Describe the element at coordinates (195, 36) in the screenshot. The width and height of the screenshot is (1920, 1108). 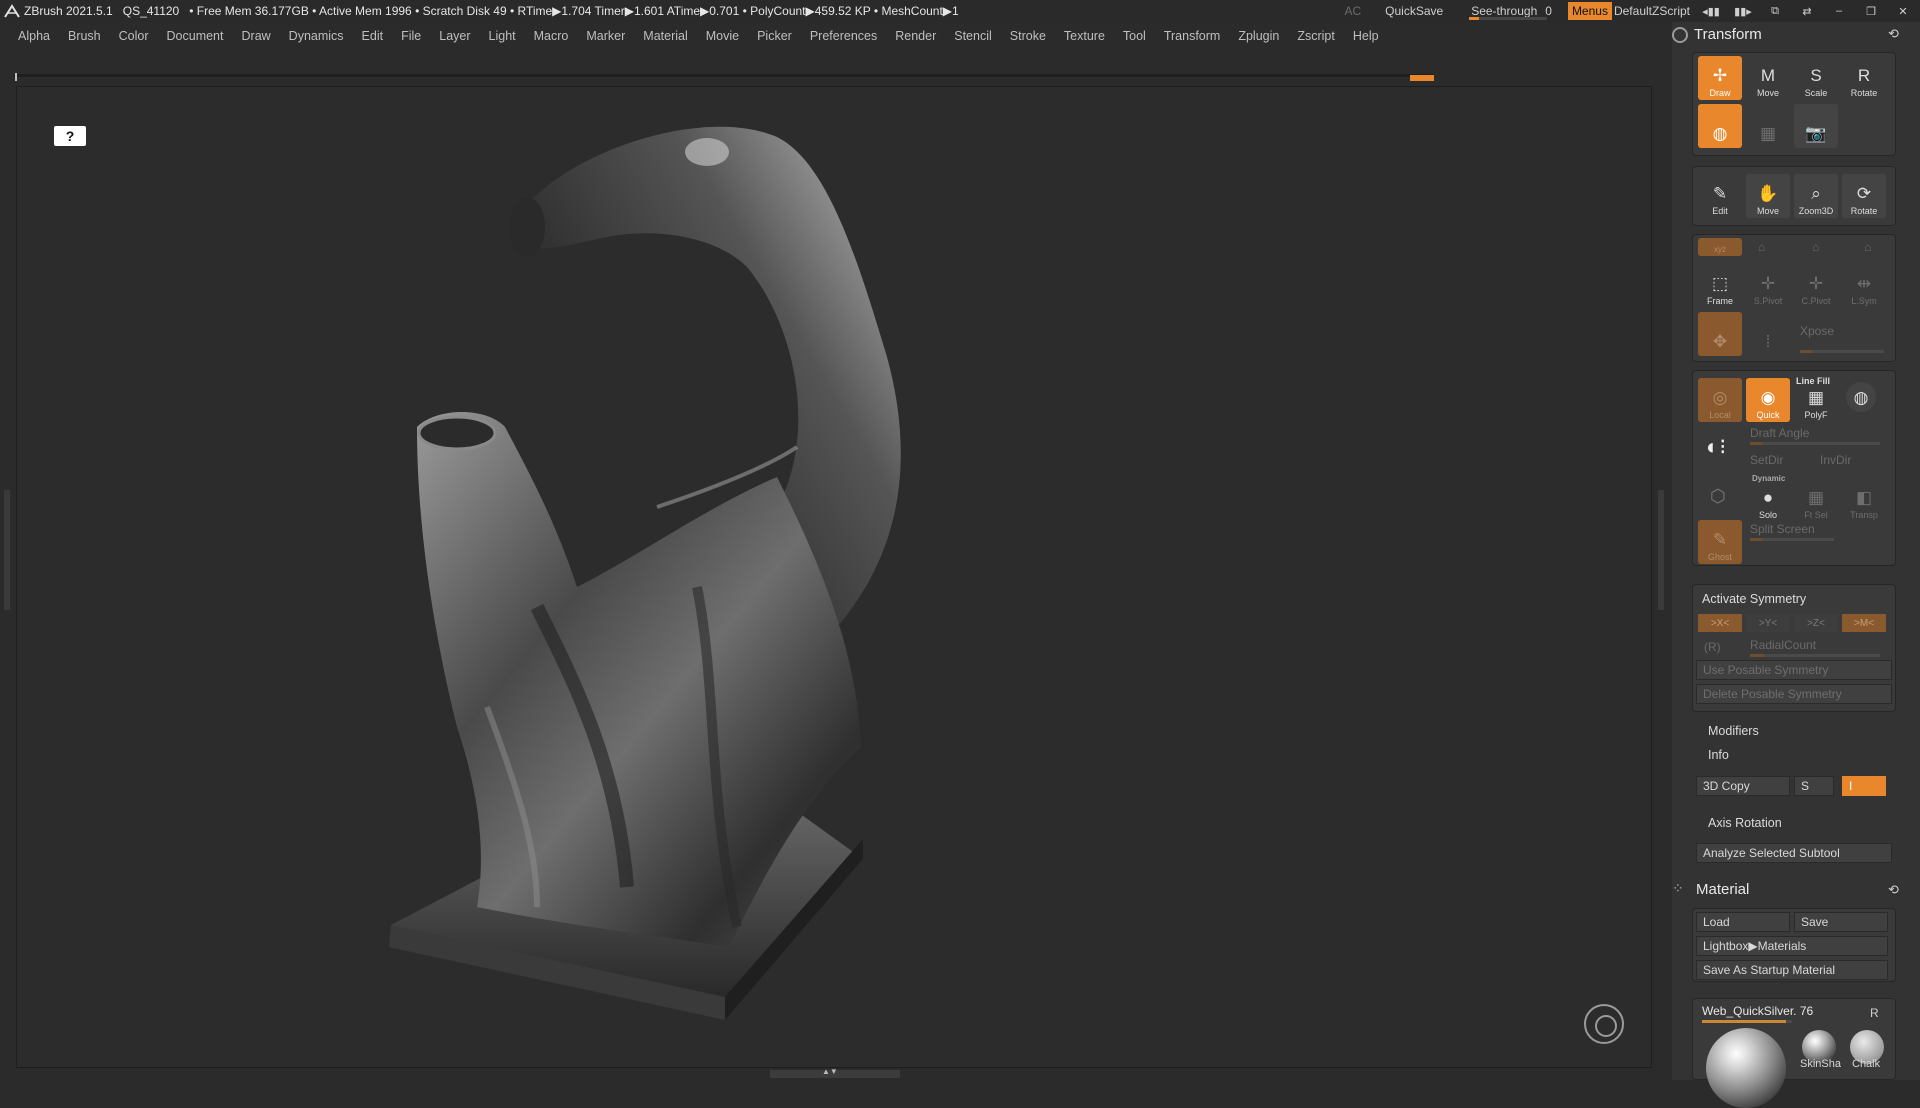
I see `menu-document: Document` at that location.